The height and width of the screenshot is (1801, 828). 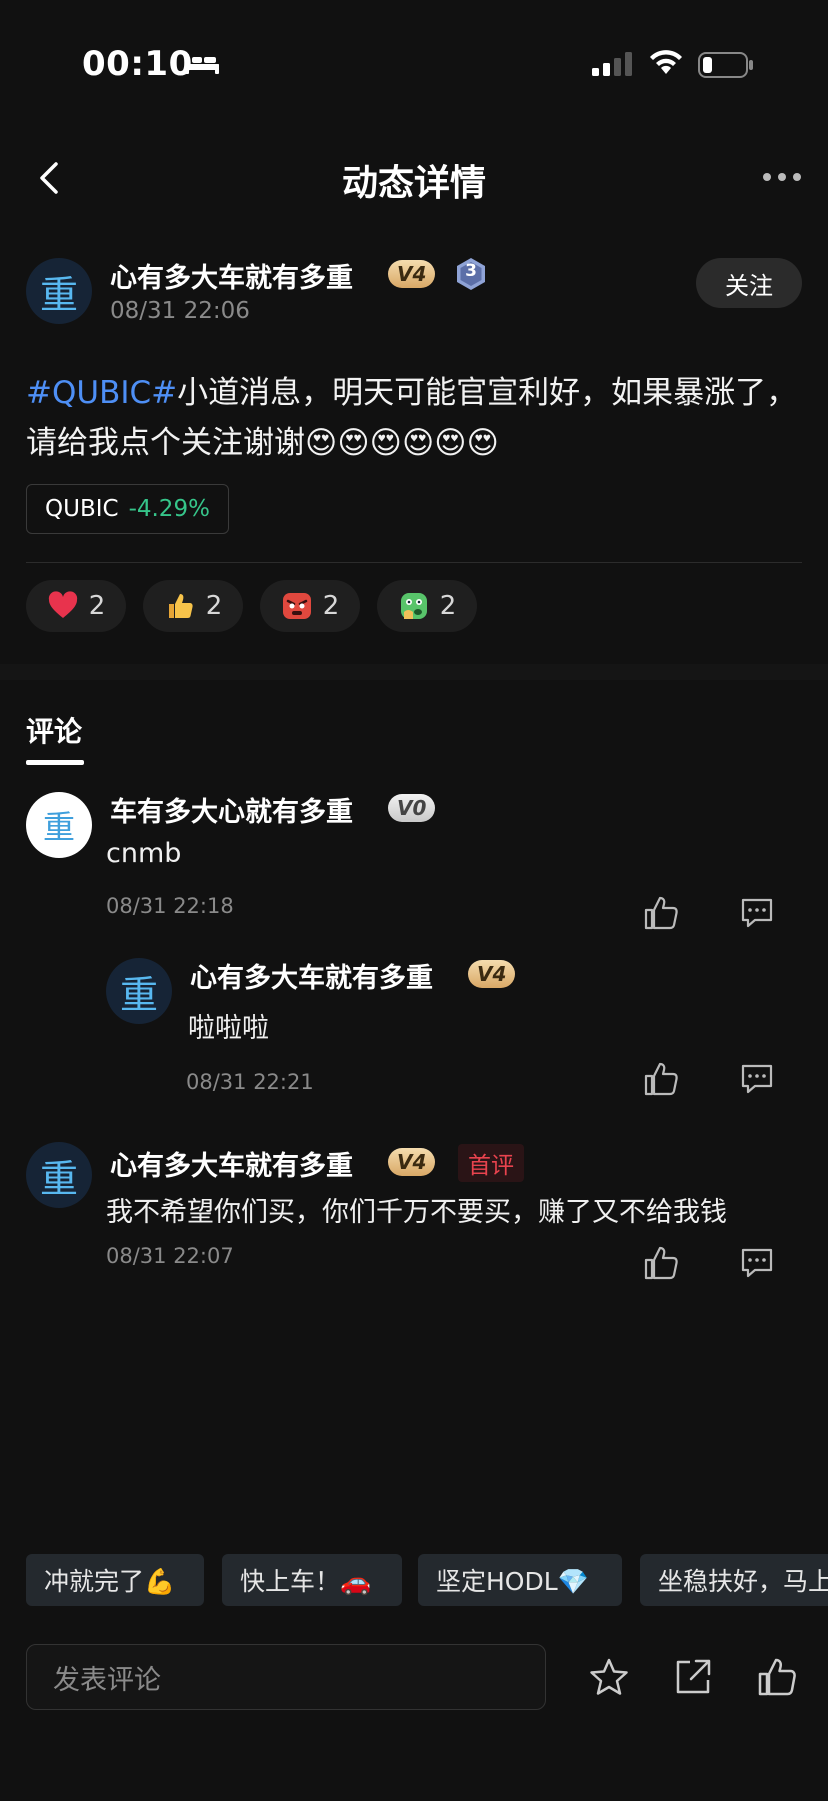 I want to click on tab-comments: 评论, so click(x=54, y=730).